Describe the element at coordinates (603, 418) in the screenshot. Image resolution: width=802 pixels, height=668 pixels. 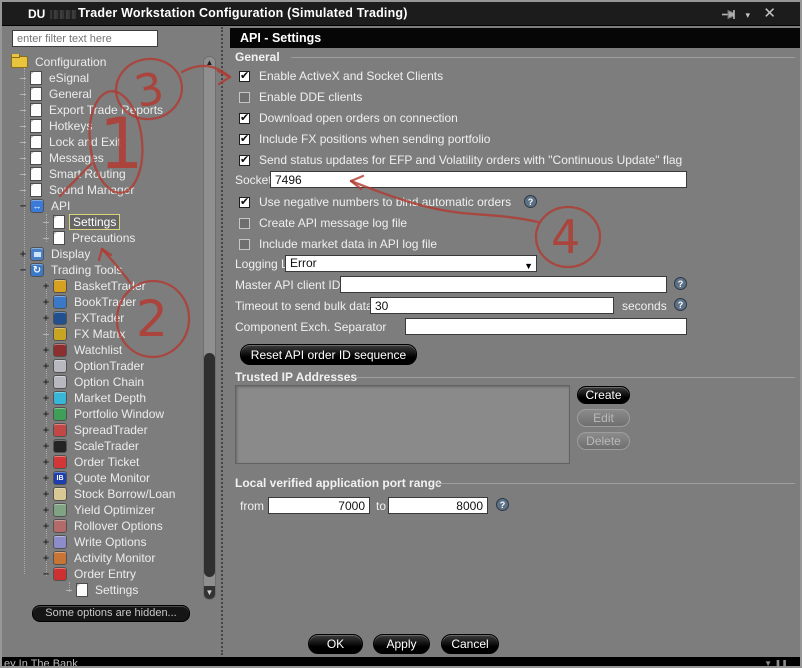
I see `edit-button: Edit` at that location.